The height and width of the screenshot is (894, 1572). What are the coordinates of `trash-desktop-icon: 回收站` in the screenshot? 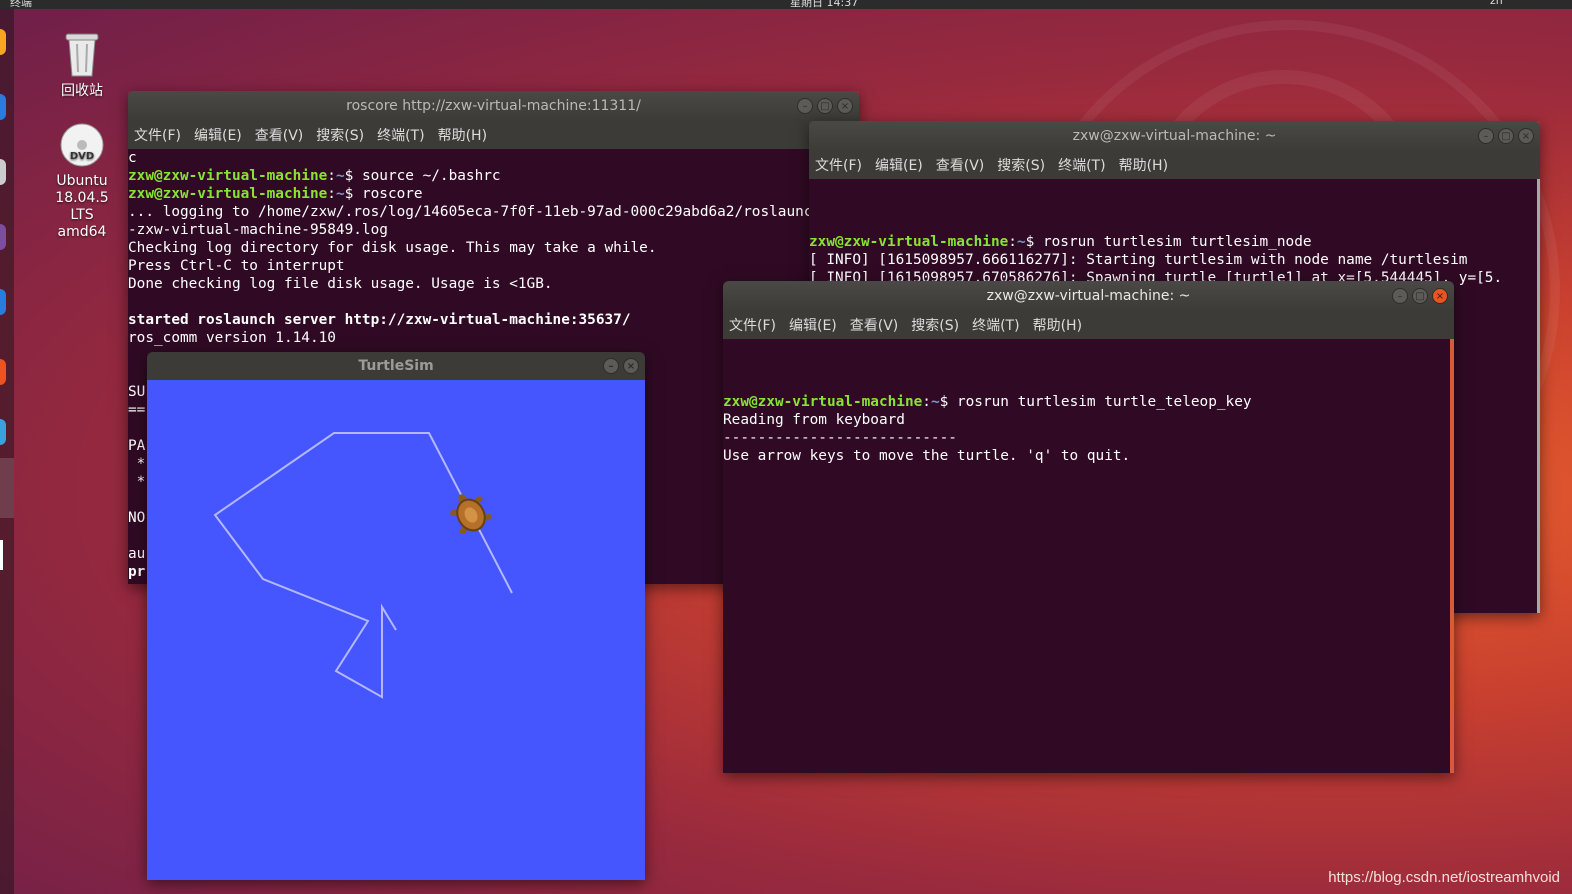 It's located at (82, 65).